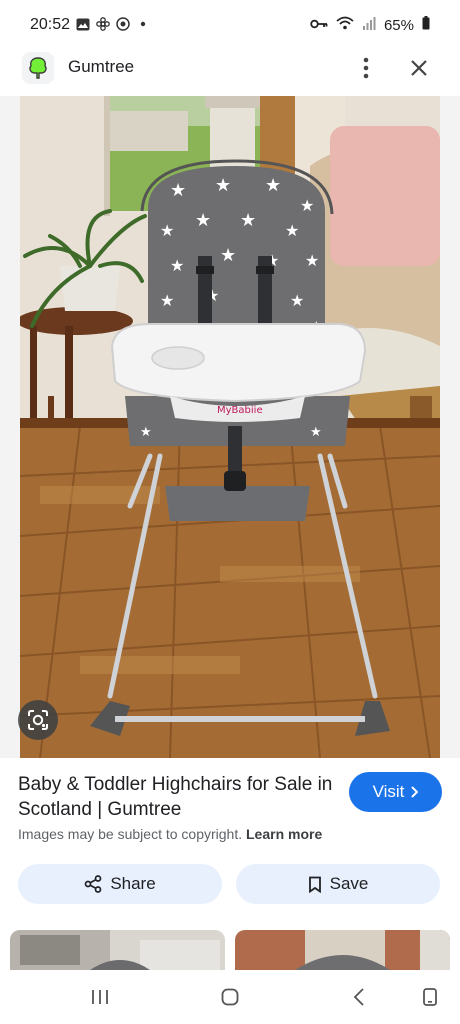 The height and width of the screenshot is (1024, 460). What do you see at coordinates (284, 834) in the screenshot?
I see `learn-more-link: Learn more` at bounding box center [284, 834].